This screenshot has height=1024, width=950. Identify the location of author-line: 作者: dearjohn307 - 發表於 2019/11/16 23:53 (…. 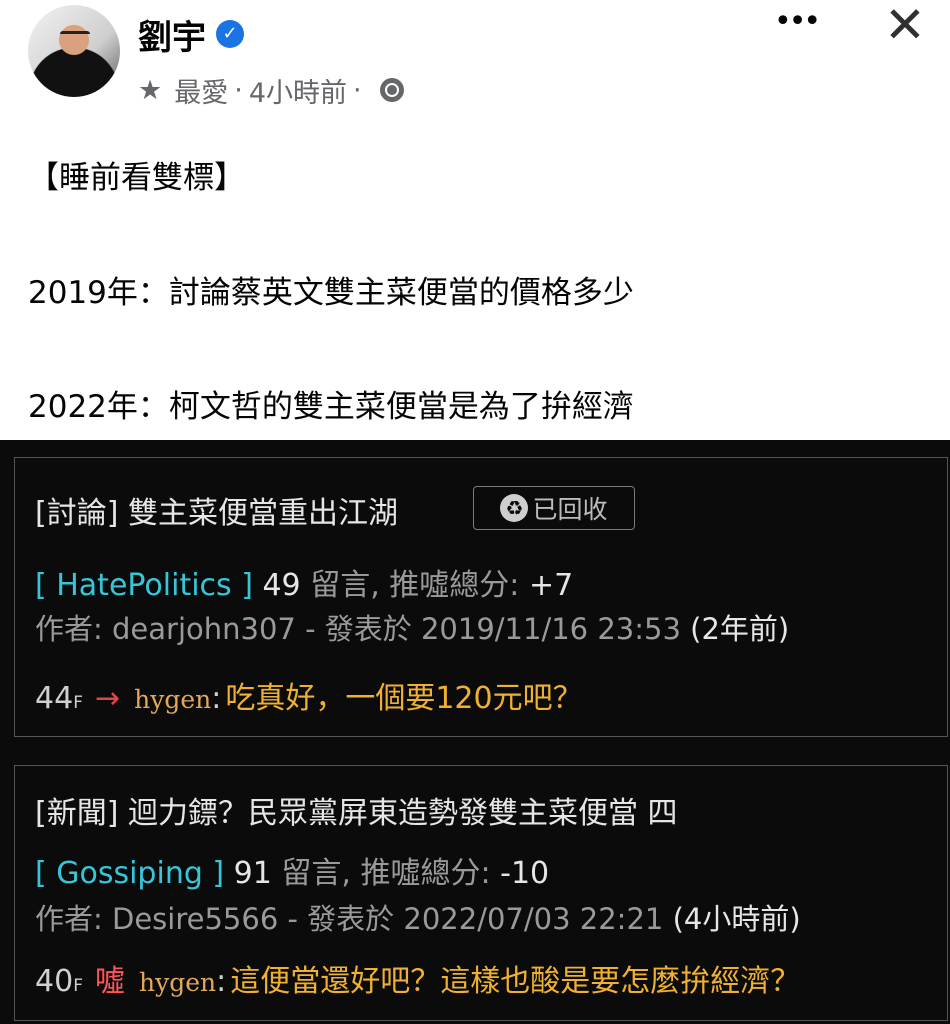
(412, 627).